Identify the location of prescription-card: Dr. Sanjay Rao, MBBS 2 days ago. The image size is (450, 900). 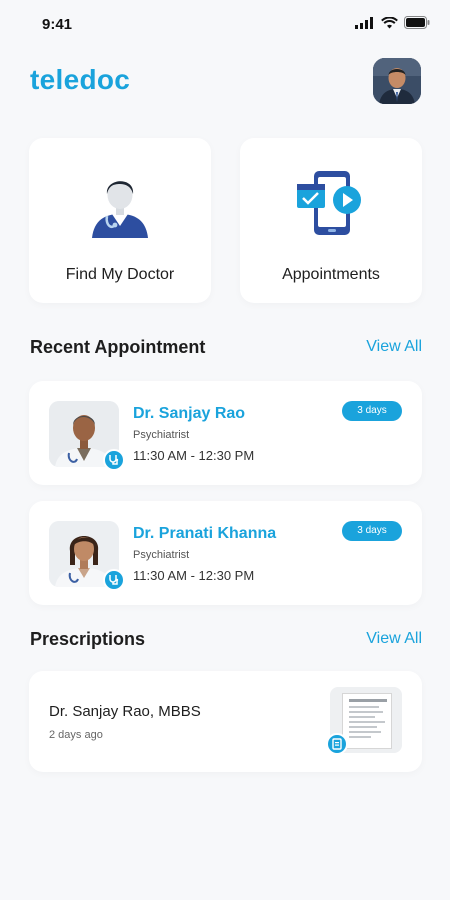
(225, 721).